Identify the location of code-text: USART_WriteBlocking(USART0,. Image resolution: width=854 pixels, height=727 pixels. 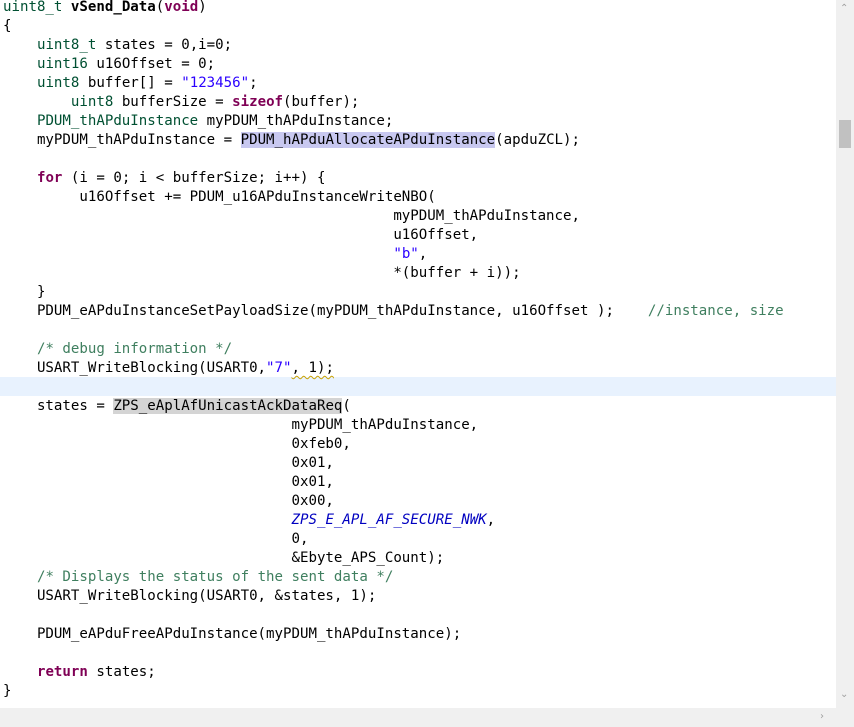
(135, 368).